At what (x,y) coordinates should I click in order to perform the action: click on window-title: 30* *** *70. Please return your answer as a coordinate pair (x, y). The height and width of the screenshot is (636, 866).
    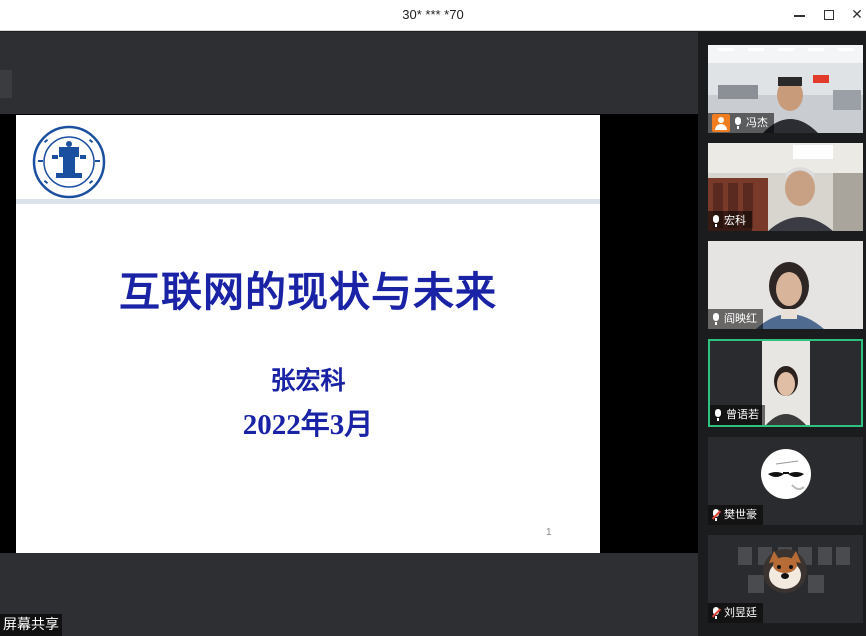
    Looking at the image, I should click on (433, 14).